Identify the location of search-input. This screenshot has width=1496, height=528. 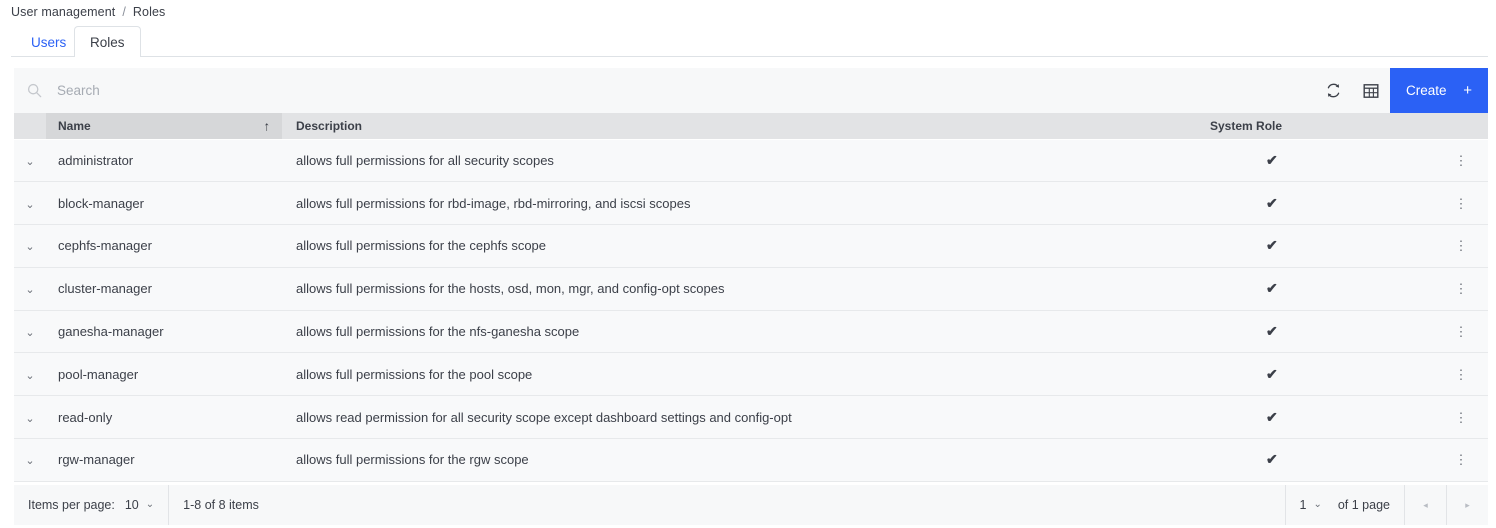
(685, 90).